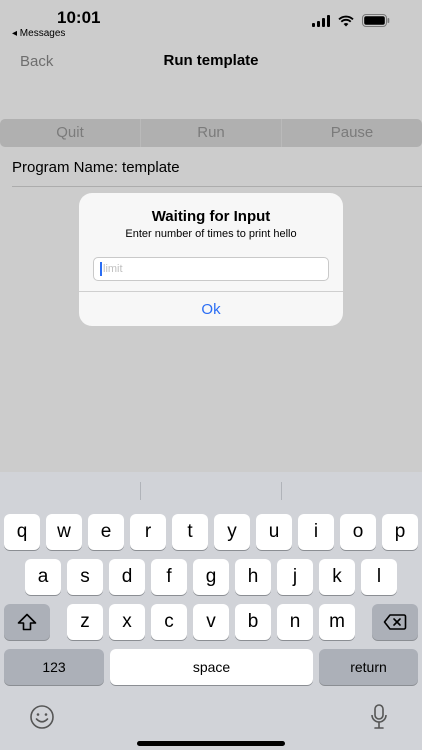  I want to click on key-f: f, so click(169, 577).